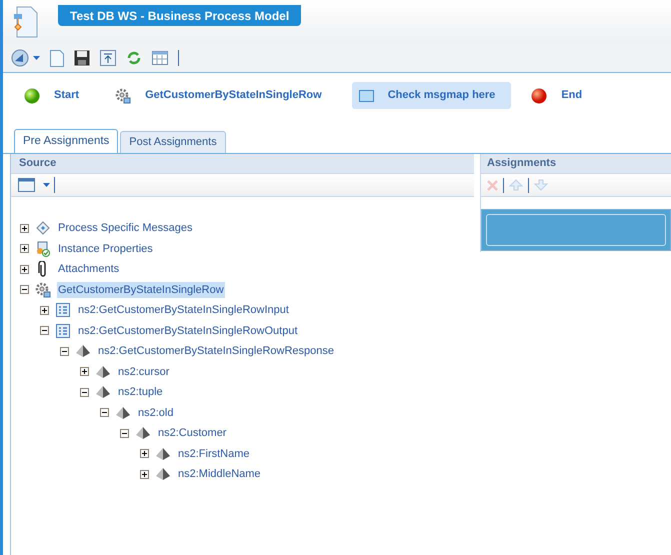 Image resolution: width=671 pixels, height=555 pixels. I want to click on tree-item: ns2:old, so click(155, 412).